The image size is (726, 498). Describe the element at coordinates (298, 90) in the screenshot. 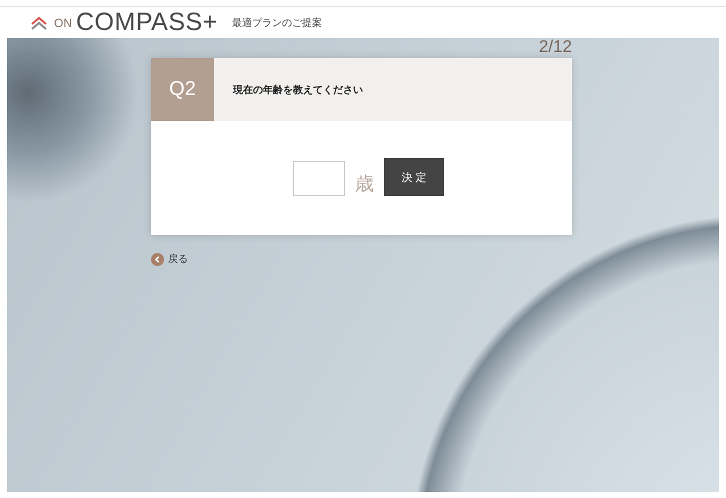

I see `question-text: 現在の年齢を教えてください` at that location.